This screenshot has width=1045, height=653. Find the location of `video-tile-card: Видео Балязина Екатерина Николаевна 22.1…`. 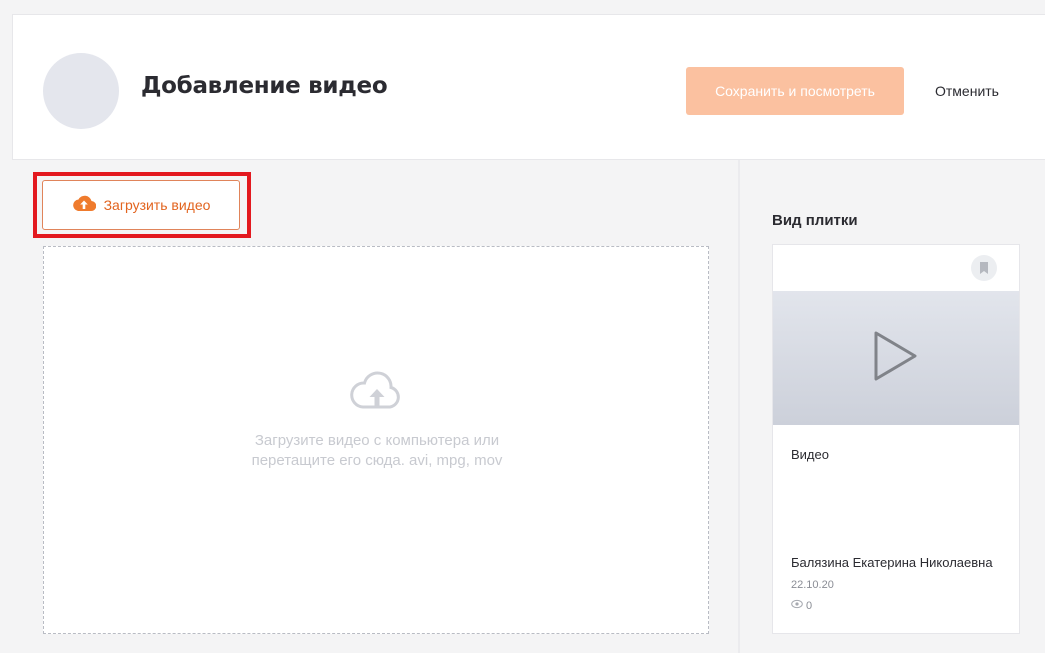

video-tile-card: Видео Балязина Екатерина Николаевна 22.1… is located at coordinates (896, 439).